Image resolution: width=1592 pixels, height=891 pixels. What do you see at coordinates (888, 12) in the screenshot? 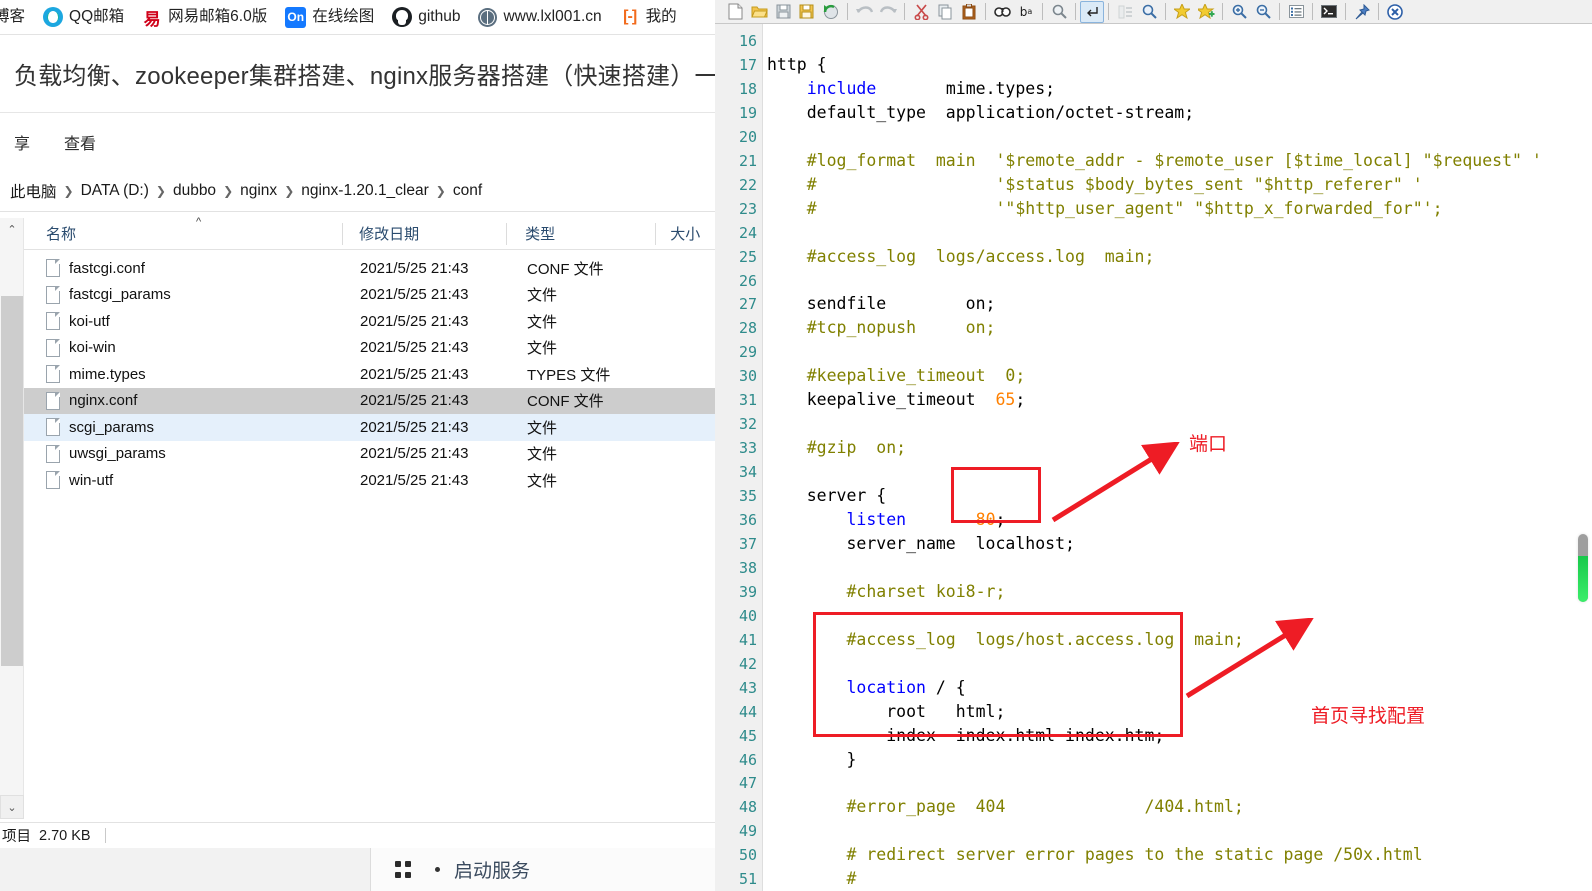
I see `redo-icon` at bounding box center [888, 12].